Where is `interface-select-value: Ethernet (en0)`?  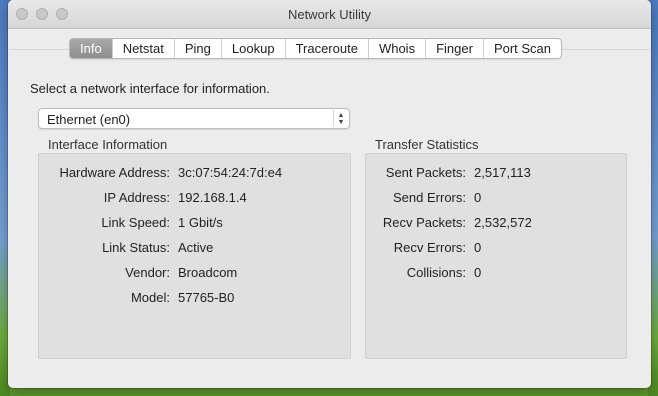 interface-select-value: Ethernet (en0) is located at coordinates (89, 119).